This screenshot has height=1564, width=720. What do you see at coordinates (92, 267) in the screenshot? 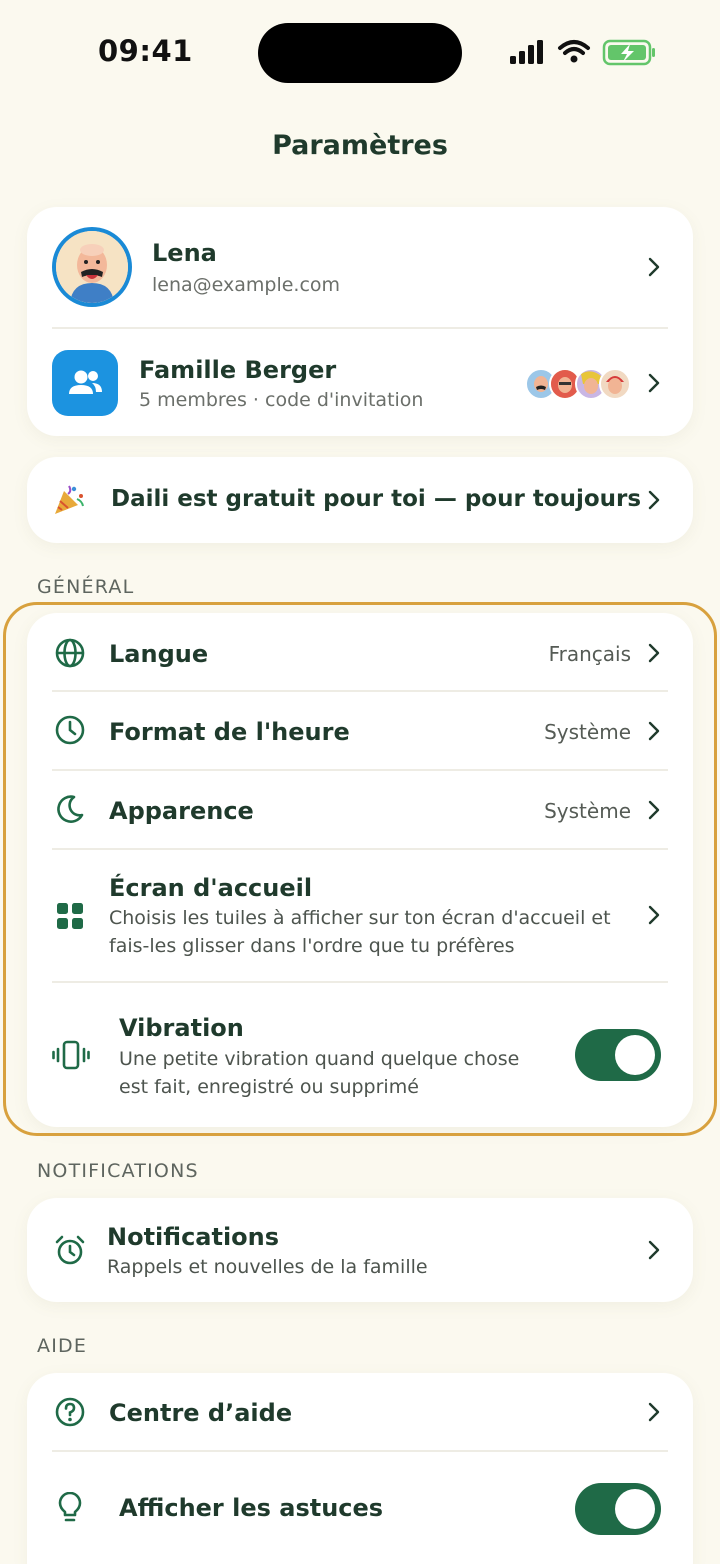
I see `avatar` at bounding box center [92, 267].